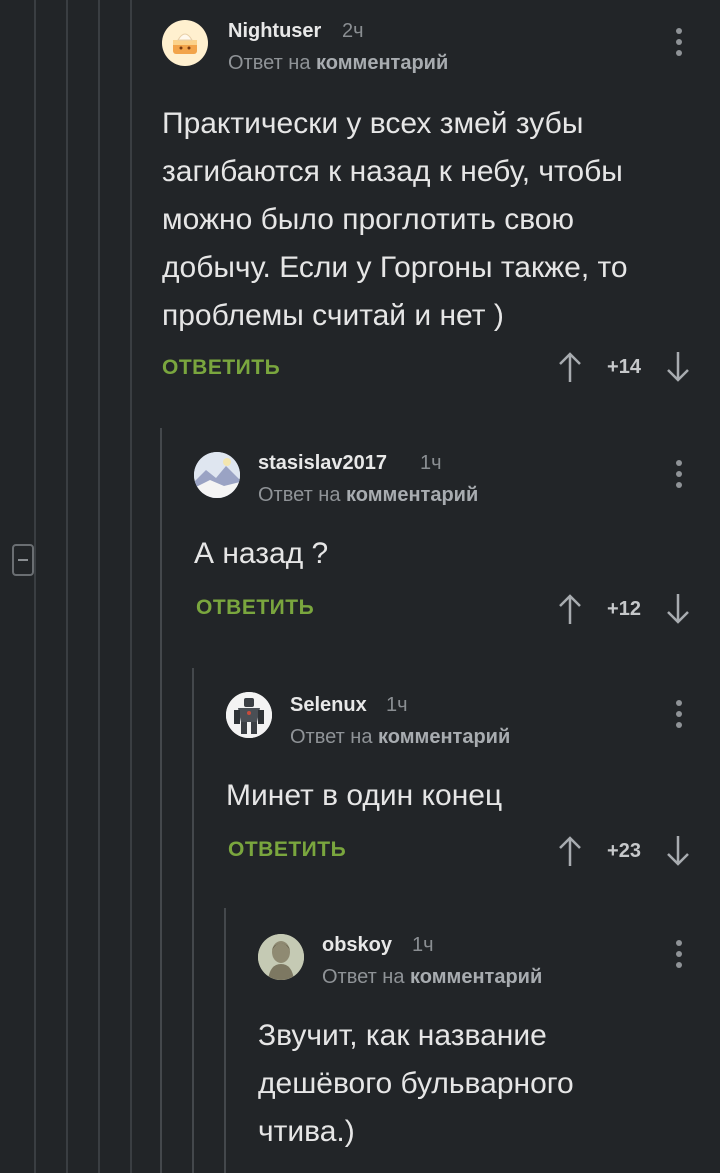 Image resolution: width=720 pixels, height=1173 pixels. I want to click on landscape-avatar, so click(217, 475).